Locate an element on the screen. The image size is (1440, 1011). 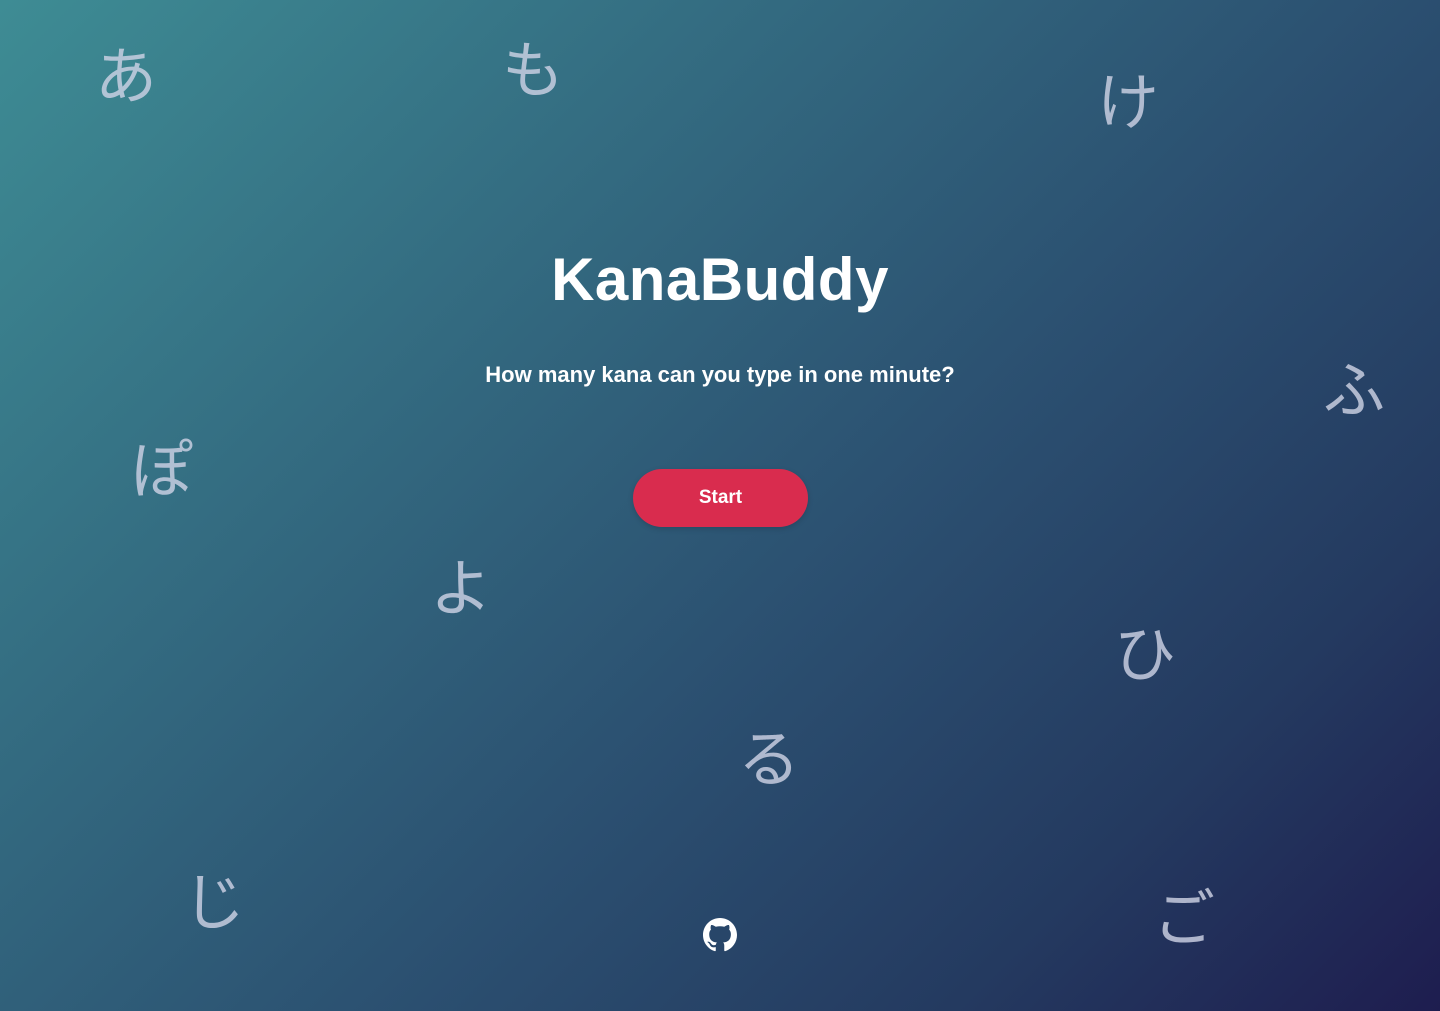
background-kana: ひ is located at coordinates (1145, 654).